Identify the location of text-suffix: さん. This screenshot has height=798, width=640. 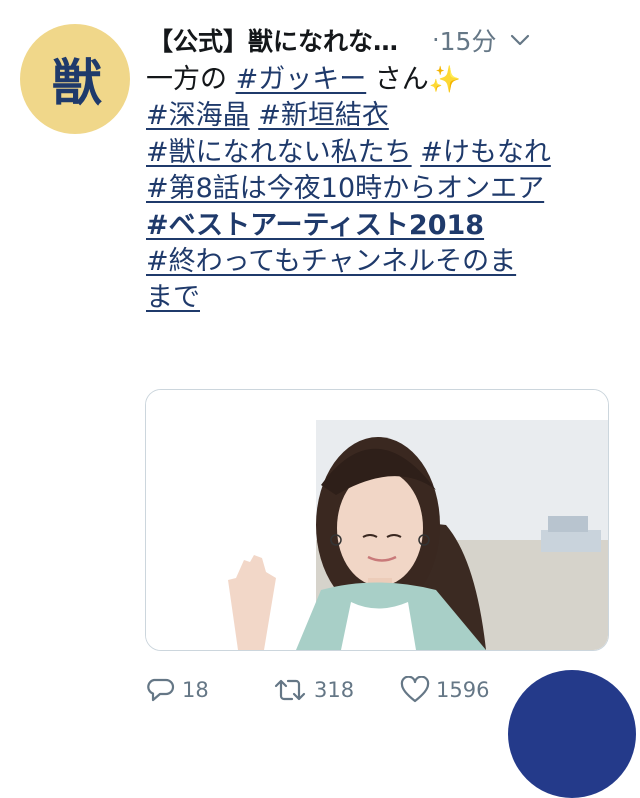
(397, 79).